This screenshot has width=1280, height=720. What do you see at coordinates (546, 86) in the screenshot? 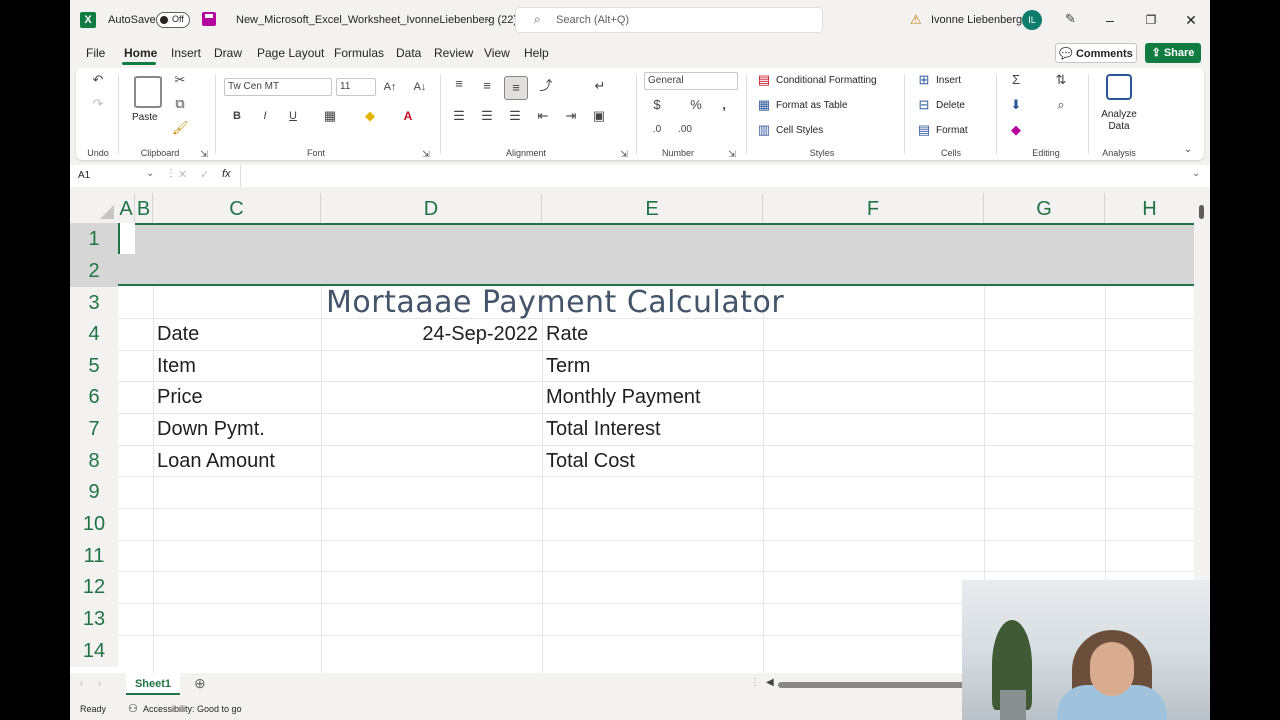
I see `orientation-icon: ⤴` at bounding box center [546, 86].